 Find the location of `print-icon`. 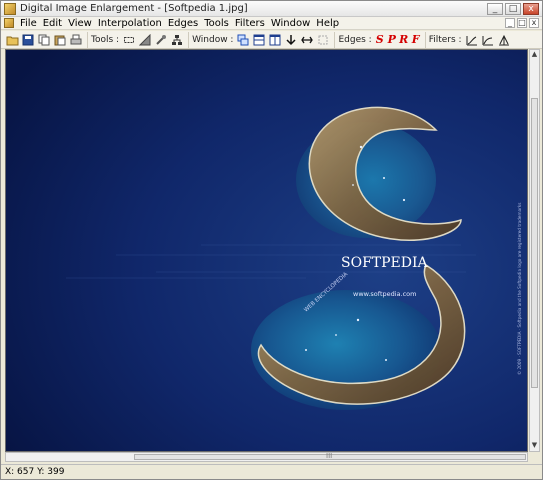

print-icon is located at coordinates (76, 40).